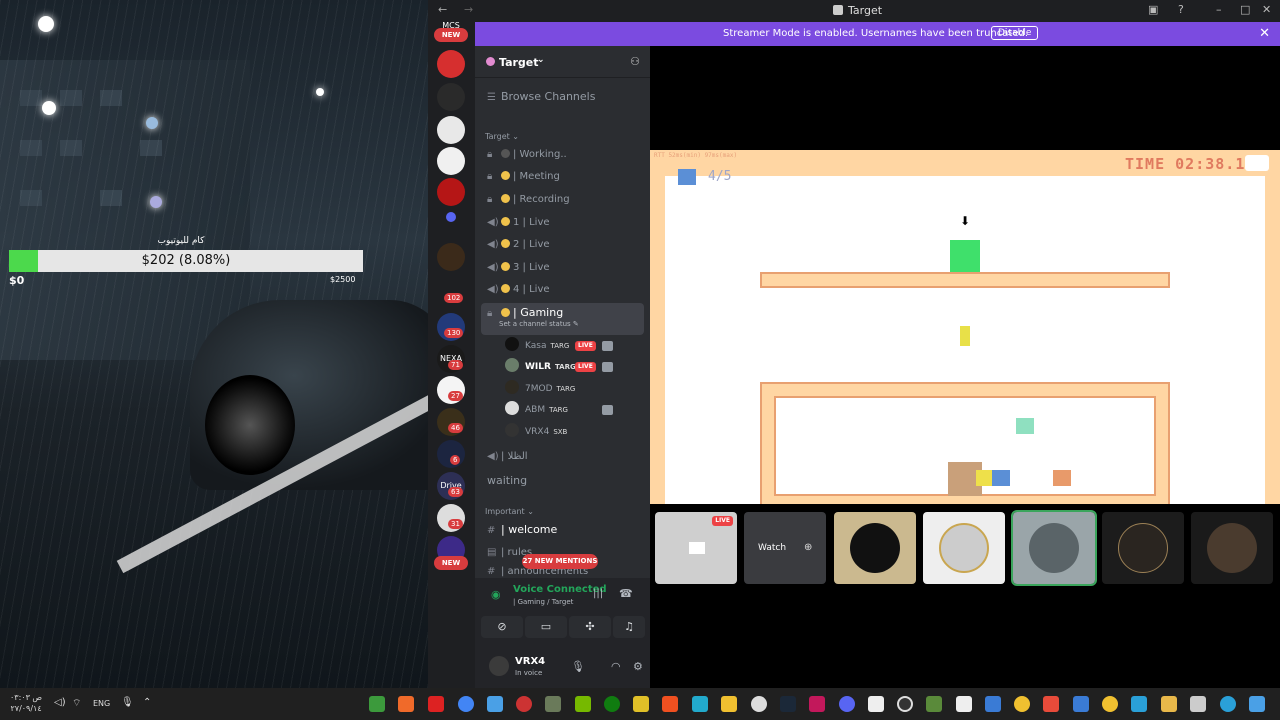  What do you see at coordinates (496, 594) in the screenshot?
I see `signal-icon: ◉` at bounding box center [496, 594].